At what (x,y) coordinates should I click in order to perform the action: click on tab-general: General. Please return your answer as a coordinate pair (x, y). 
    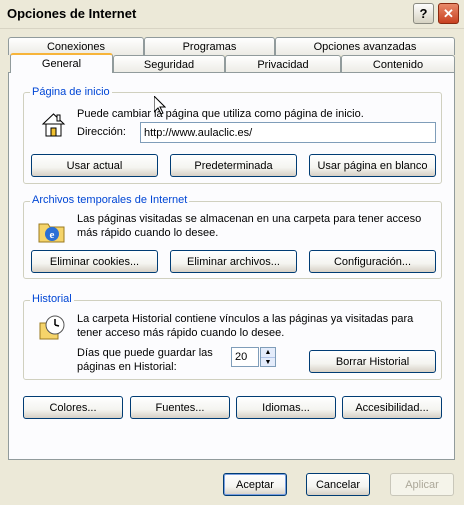
    Looking at the image, I should click on (61, 63).